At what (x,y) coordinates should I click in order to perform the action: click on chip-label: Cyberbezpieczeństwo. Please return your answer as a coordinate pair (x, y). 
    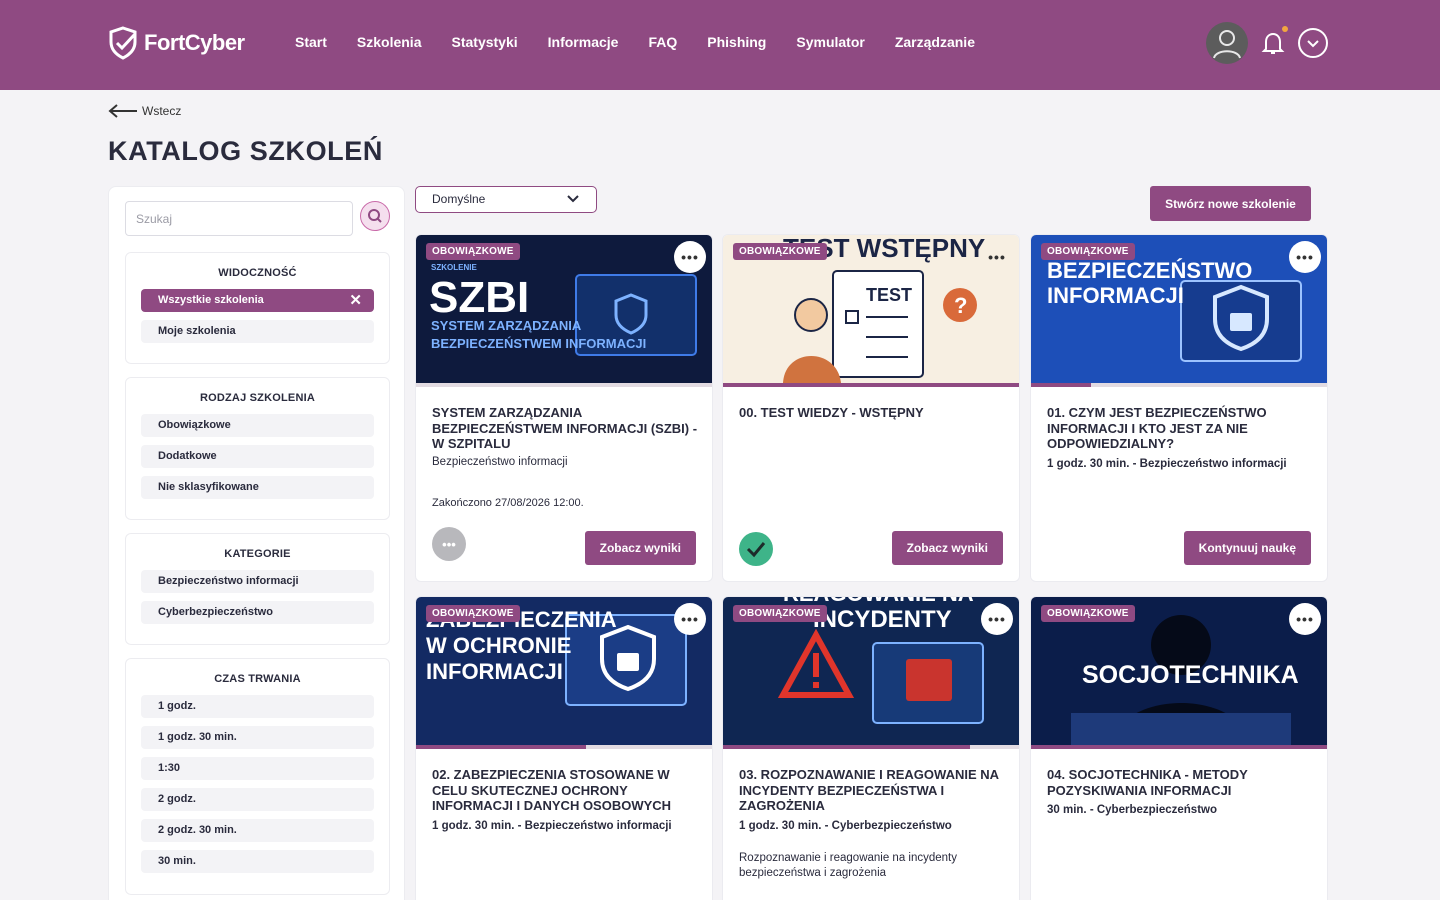
    Looking at the image, I should click on (215, 612).